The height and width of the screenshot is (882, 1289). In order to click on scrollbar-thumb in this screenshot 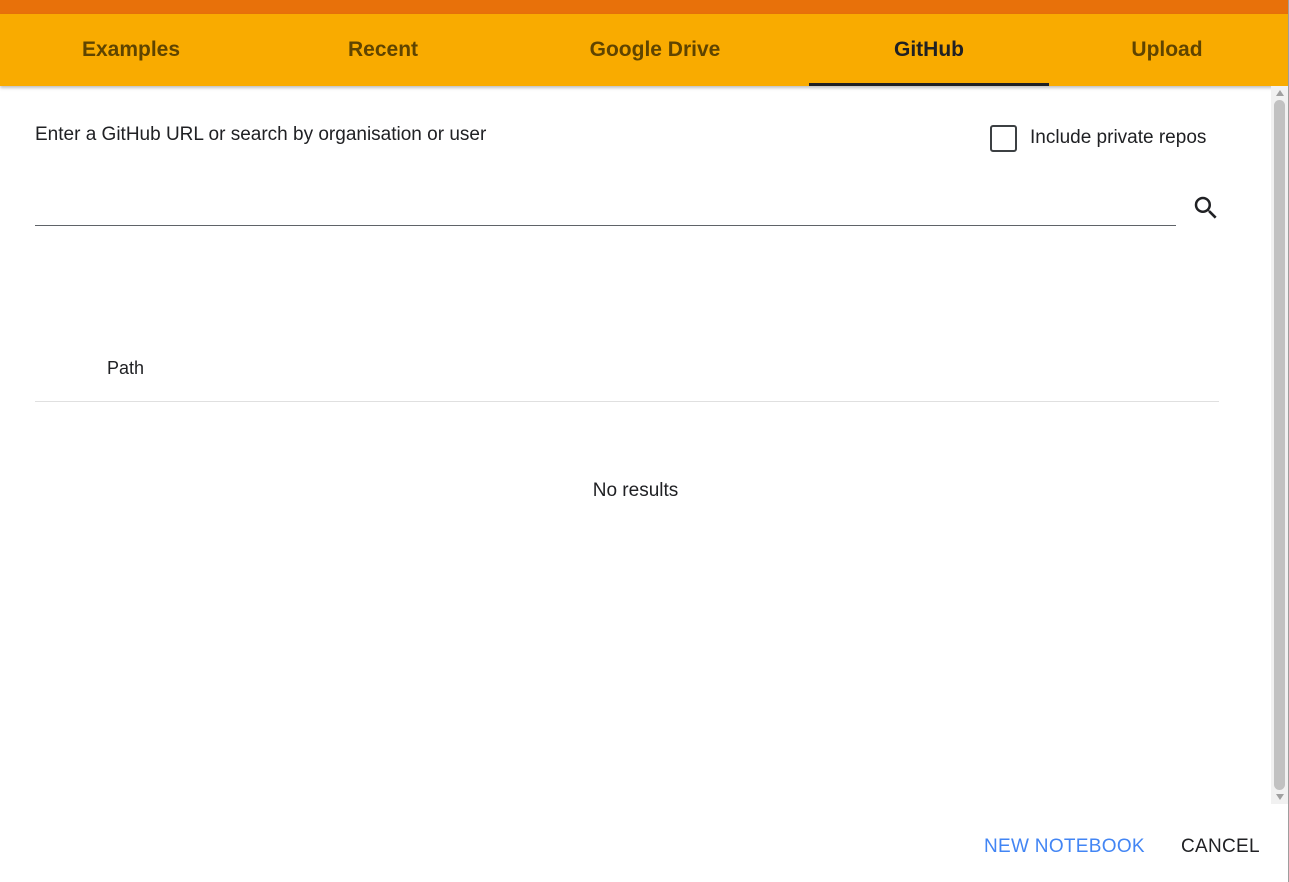, I will do `click(1279, 445)`.